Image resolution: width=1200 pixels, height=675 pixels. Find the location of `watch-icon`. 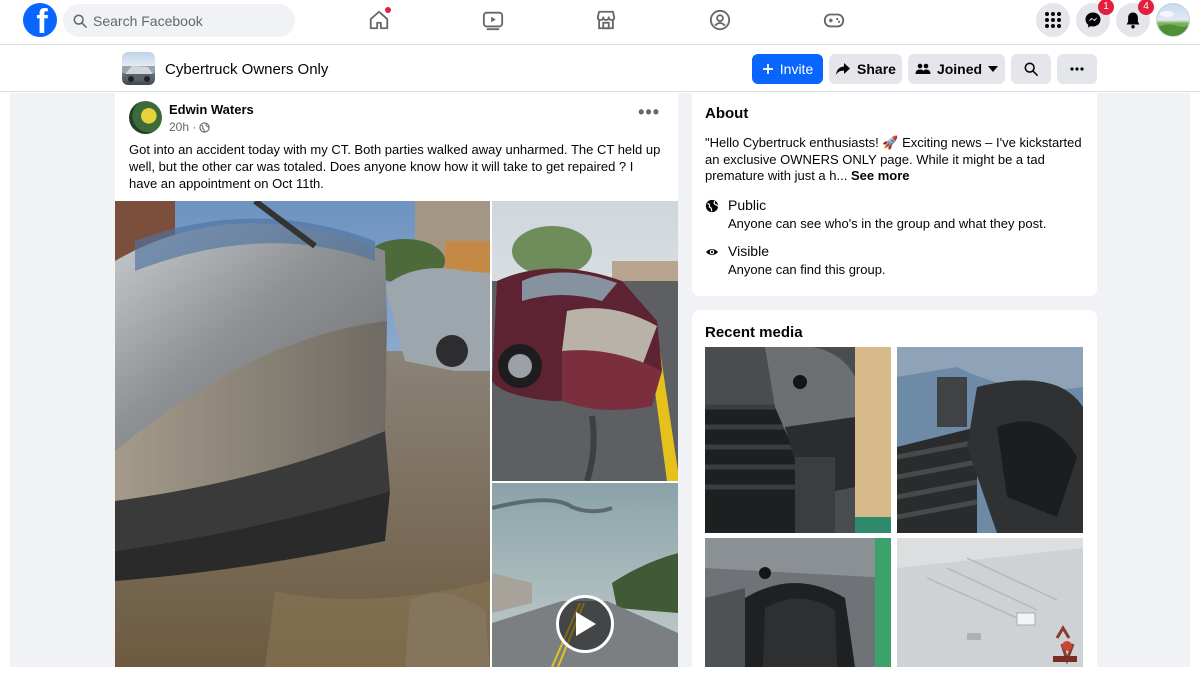

watch-icon is located at coordinates (493, 20).